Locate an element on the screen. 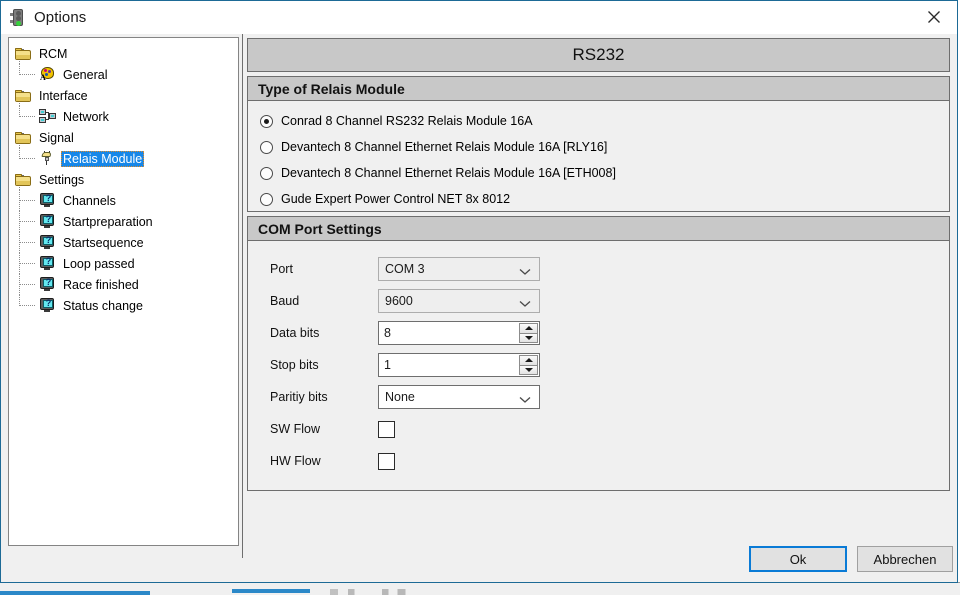 The image size is (960, 595). tree-item-loop-passed: ? Loop passed is located at coordinates (123, 263).